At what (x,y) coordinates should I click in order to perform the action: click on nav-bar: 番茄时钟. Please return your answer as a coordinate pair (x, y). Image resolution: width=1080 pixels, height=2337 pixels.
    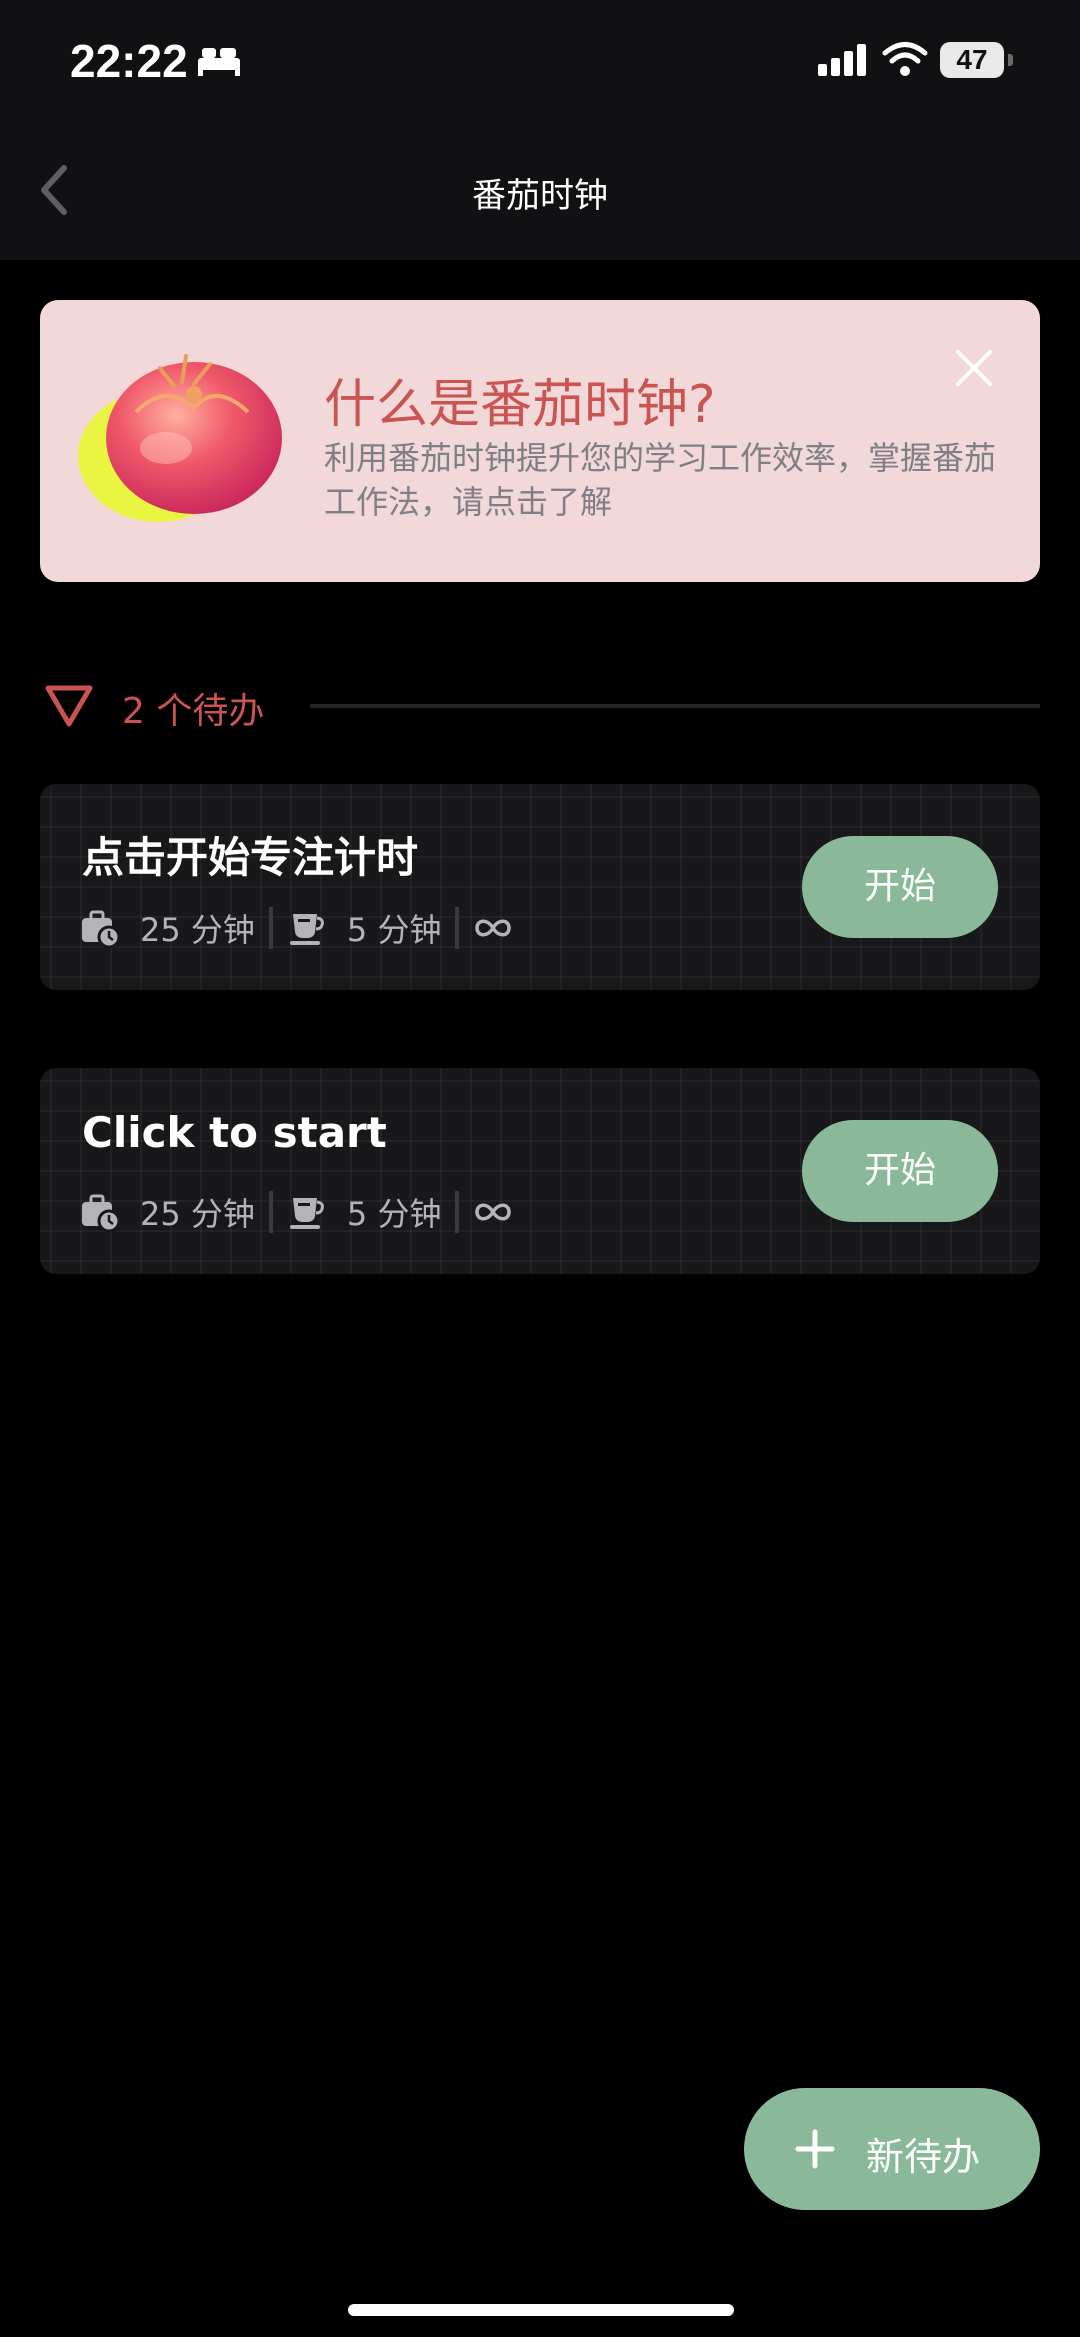
    Looking at the image, I should click on (540, 190).